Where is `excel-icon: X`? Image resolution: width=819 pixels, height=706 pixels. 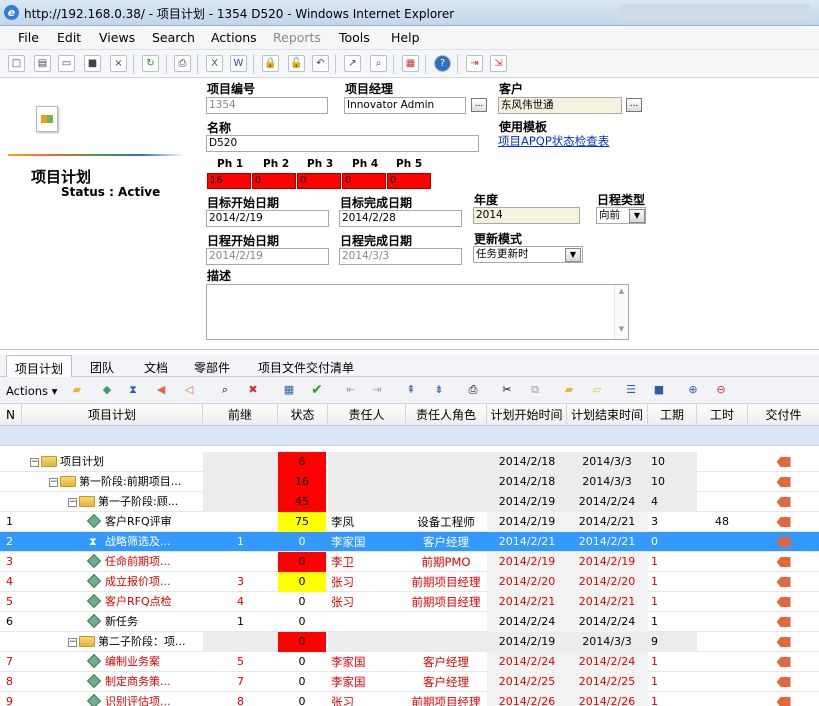 excel-icon: X is located at coordinates (214, 63).